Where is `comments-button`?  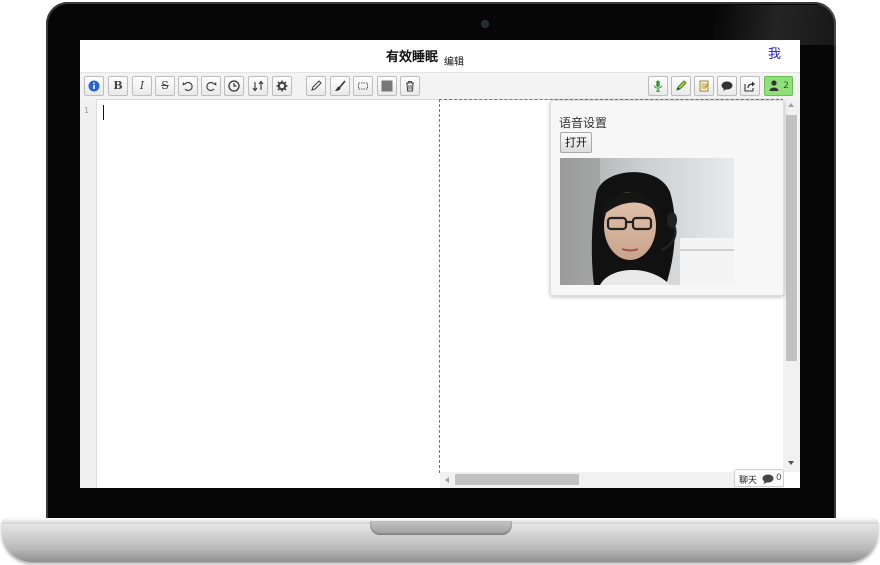 comments-button is located at coordinates (727, 86).